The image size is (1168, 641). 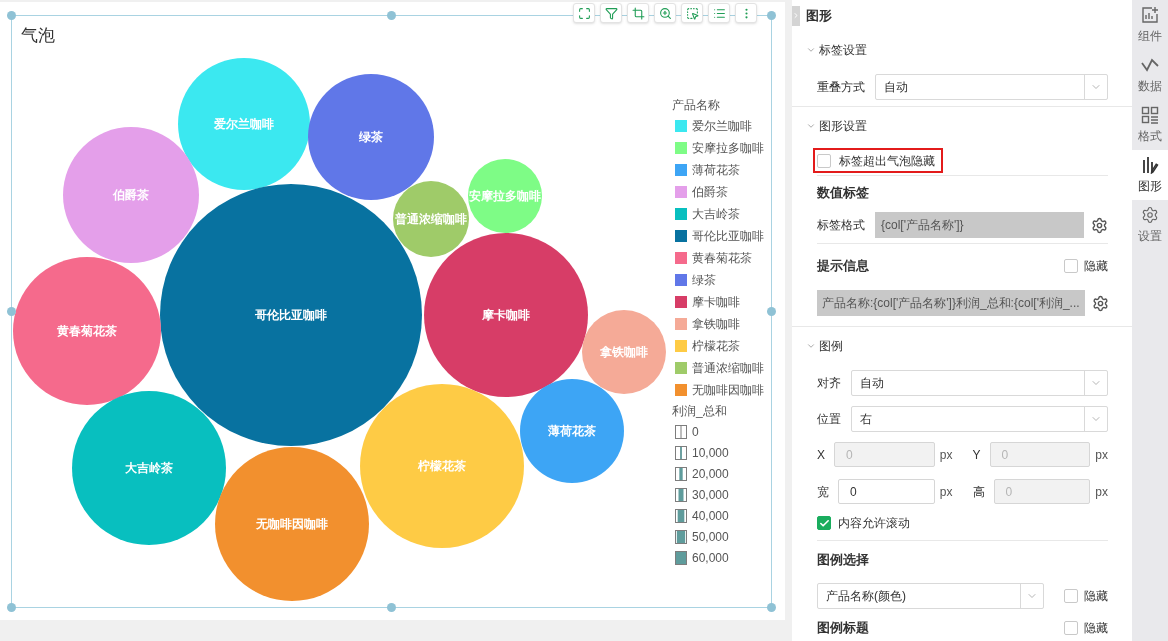 What do you see at coordinates (843, 193) in the screenshot?
I see `subsection-heading: 数值标签` at bounding box center [843, 193].